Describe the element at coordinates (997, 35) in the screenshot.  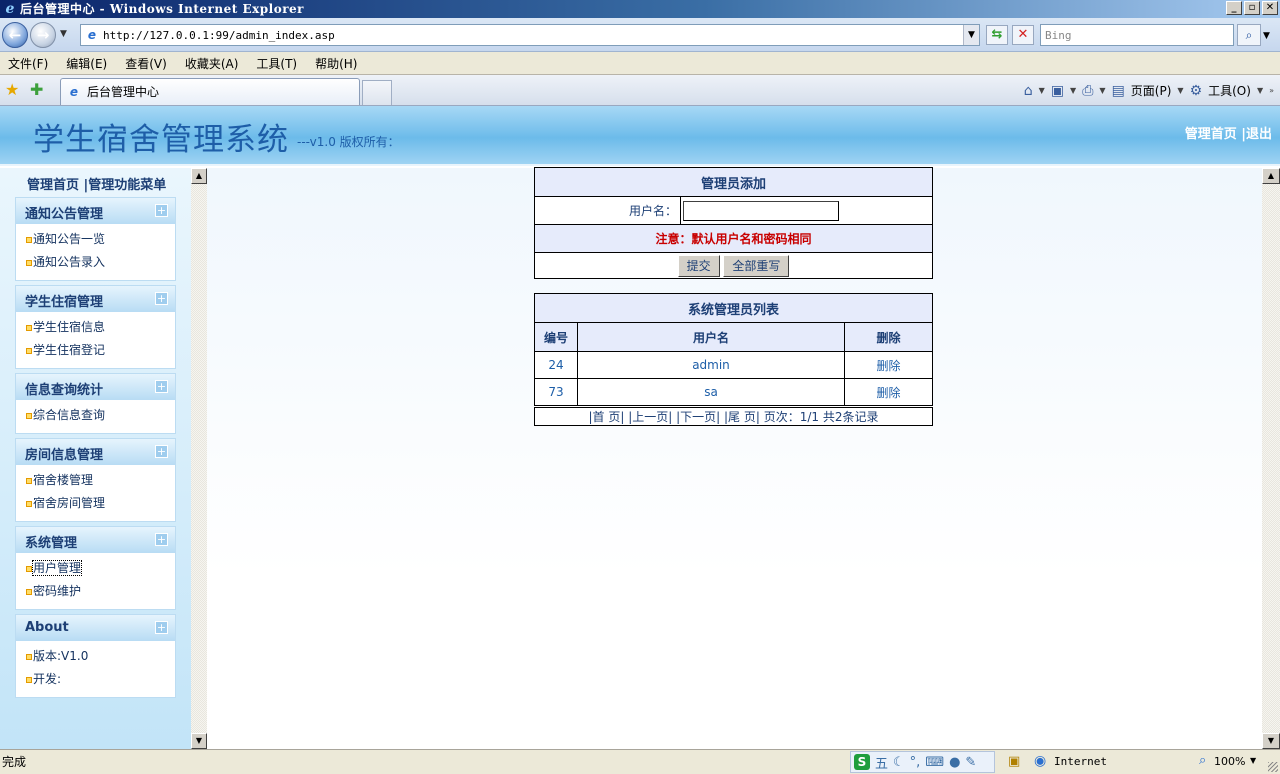
I see `refresh-button: ⇆` at that location.